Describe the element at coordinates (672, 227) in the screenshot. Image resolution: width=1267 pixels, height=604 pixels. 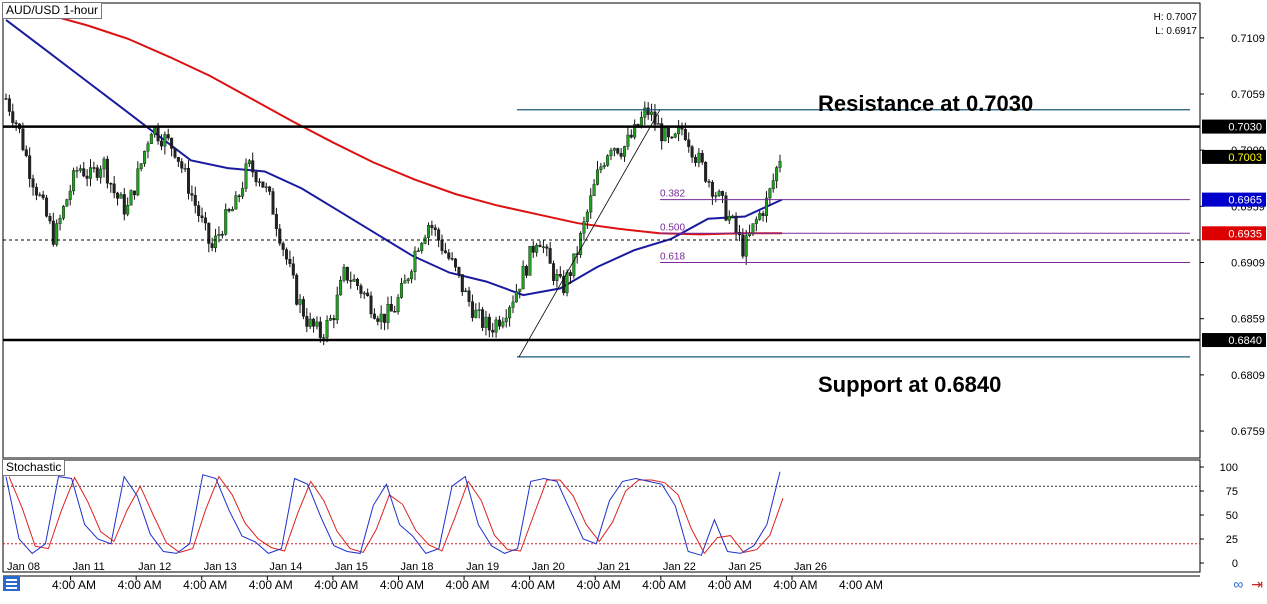
I see `fib-level-label: 0.500` at that location.